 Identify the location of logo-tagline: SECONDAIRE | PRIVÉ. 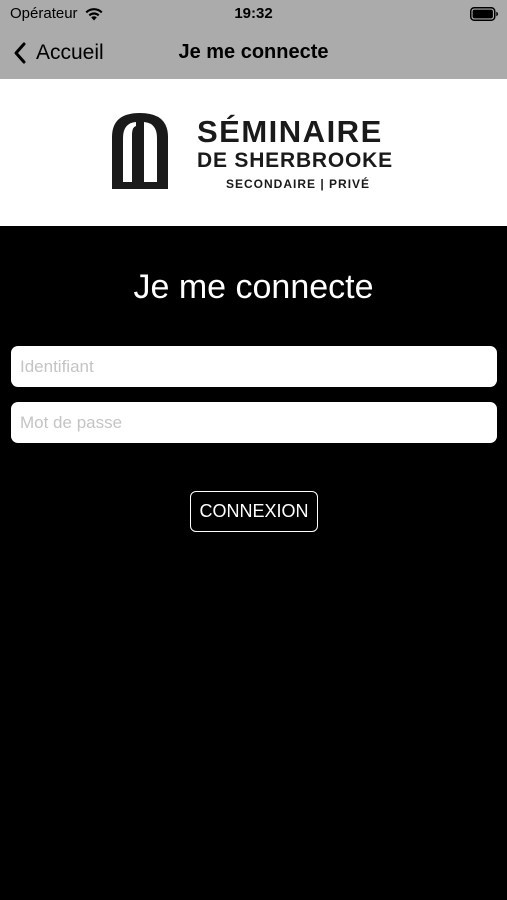
(298, 184).